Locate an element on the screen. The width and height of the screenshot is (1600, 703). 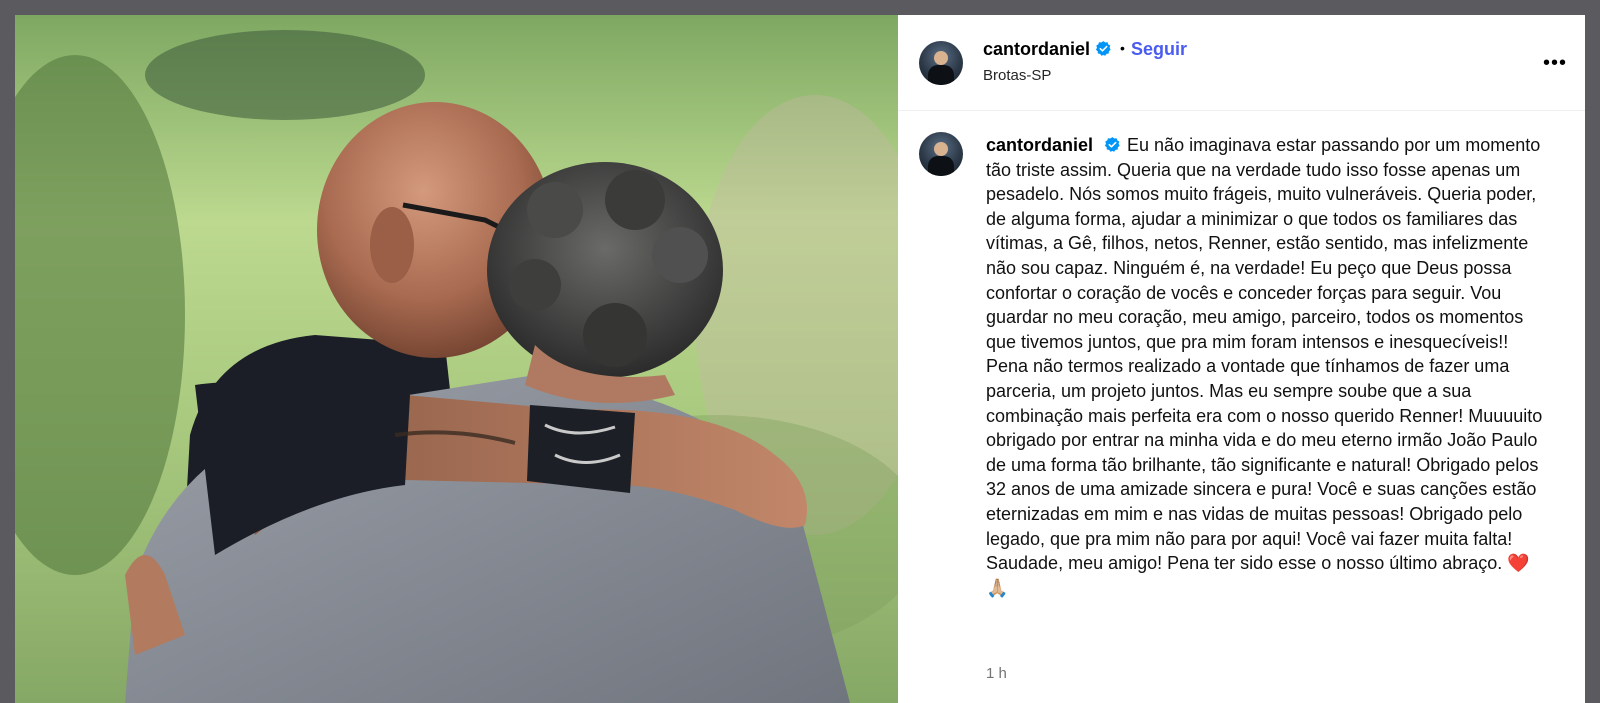
avatar is located at coordinates (941, 63).